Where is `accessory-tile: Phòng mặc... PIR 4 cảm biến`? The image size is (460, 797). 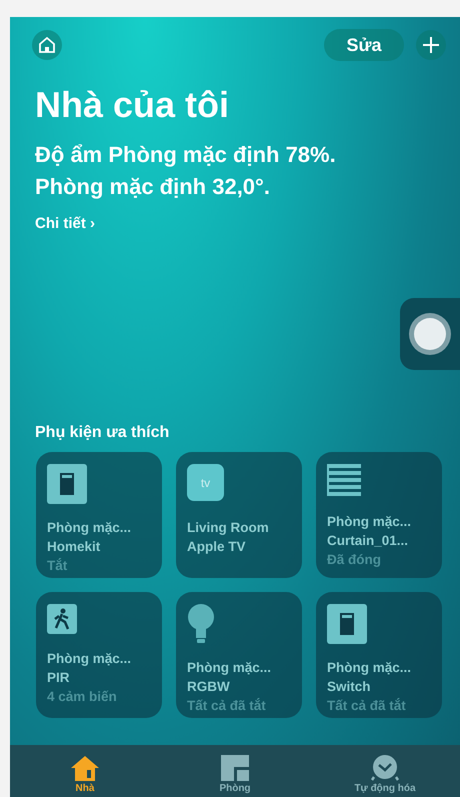
accessory-tile: Phòng mặc... PIR 4 cảm biến is located at coordinates (99, 655).